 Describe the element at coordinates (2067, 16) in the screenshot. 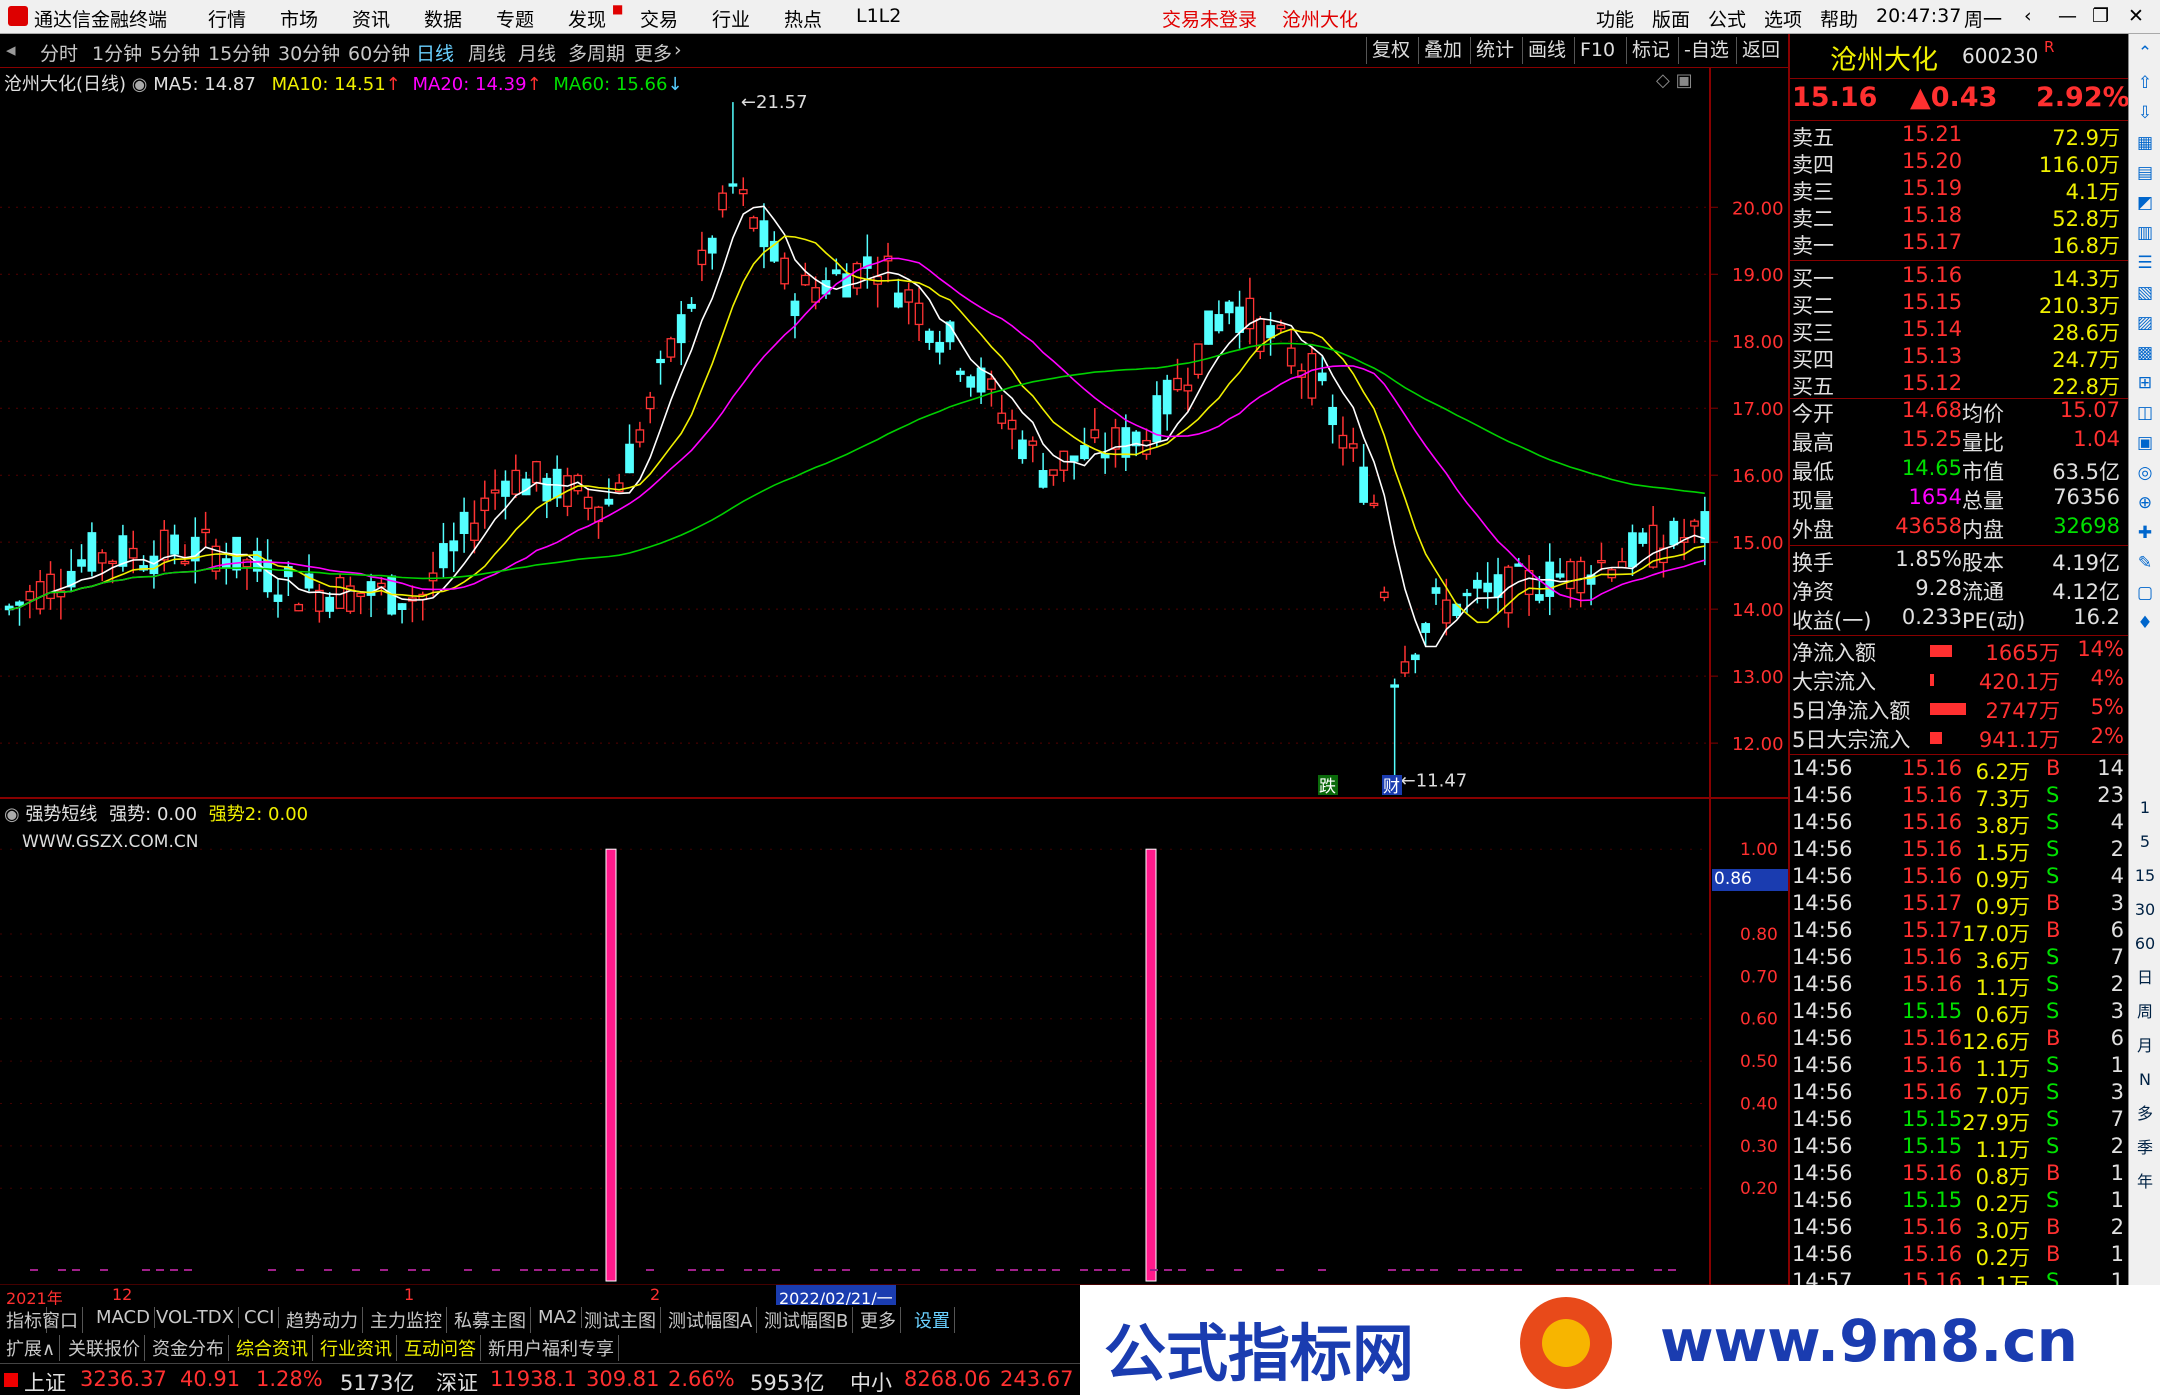

I see `minimize-icon: —` at that location.